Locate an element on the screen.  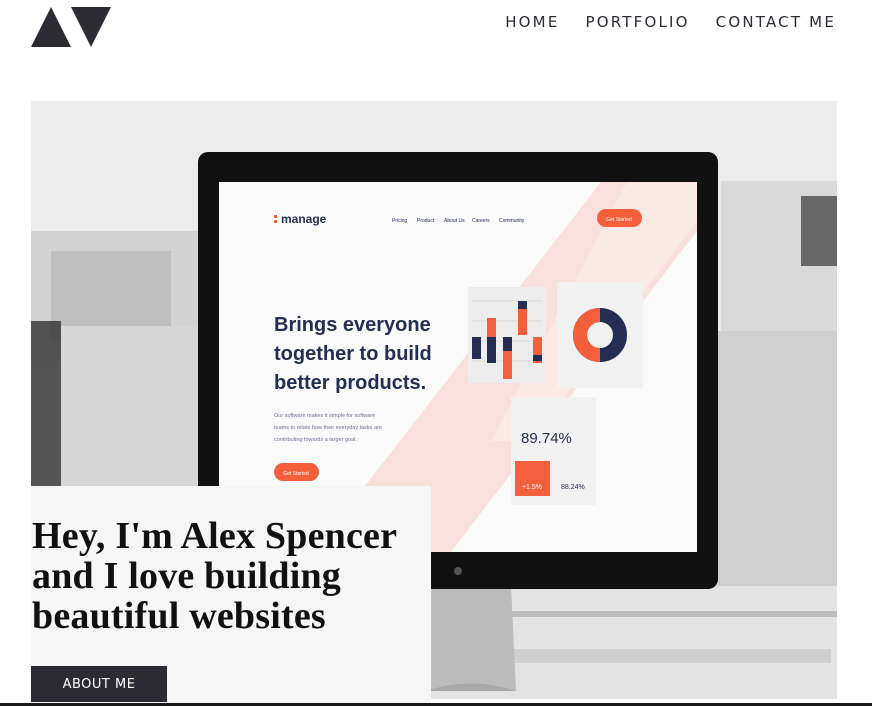
nav-portfolio: PORTFOLIO is located at coordinates (638, 22).